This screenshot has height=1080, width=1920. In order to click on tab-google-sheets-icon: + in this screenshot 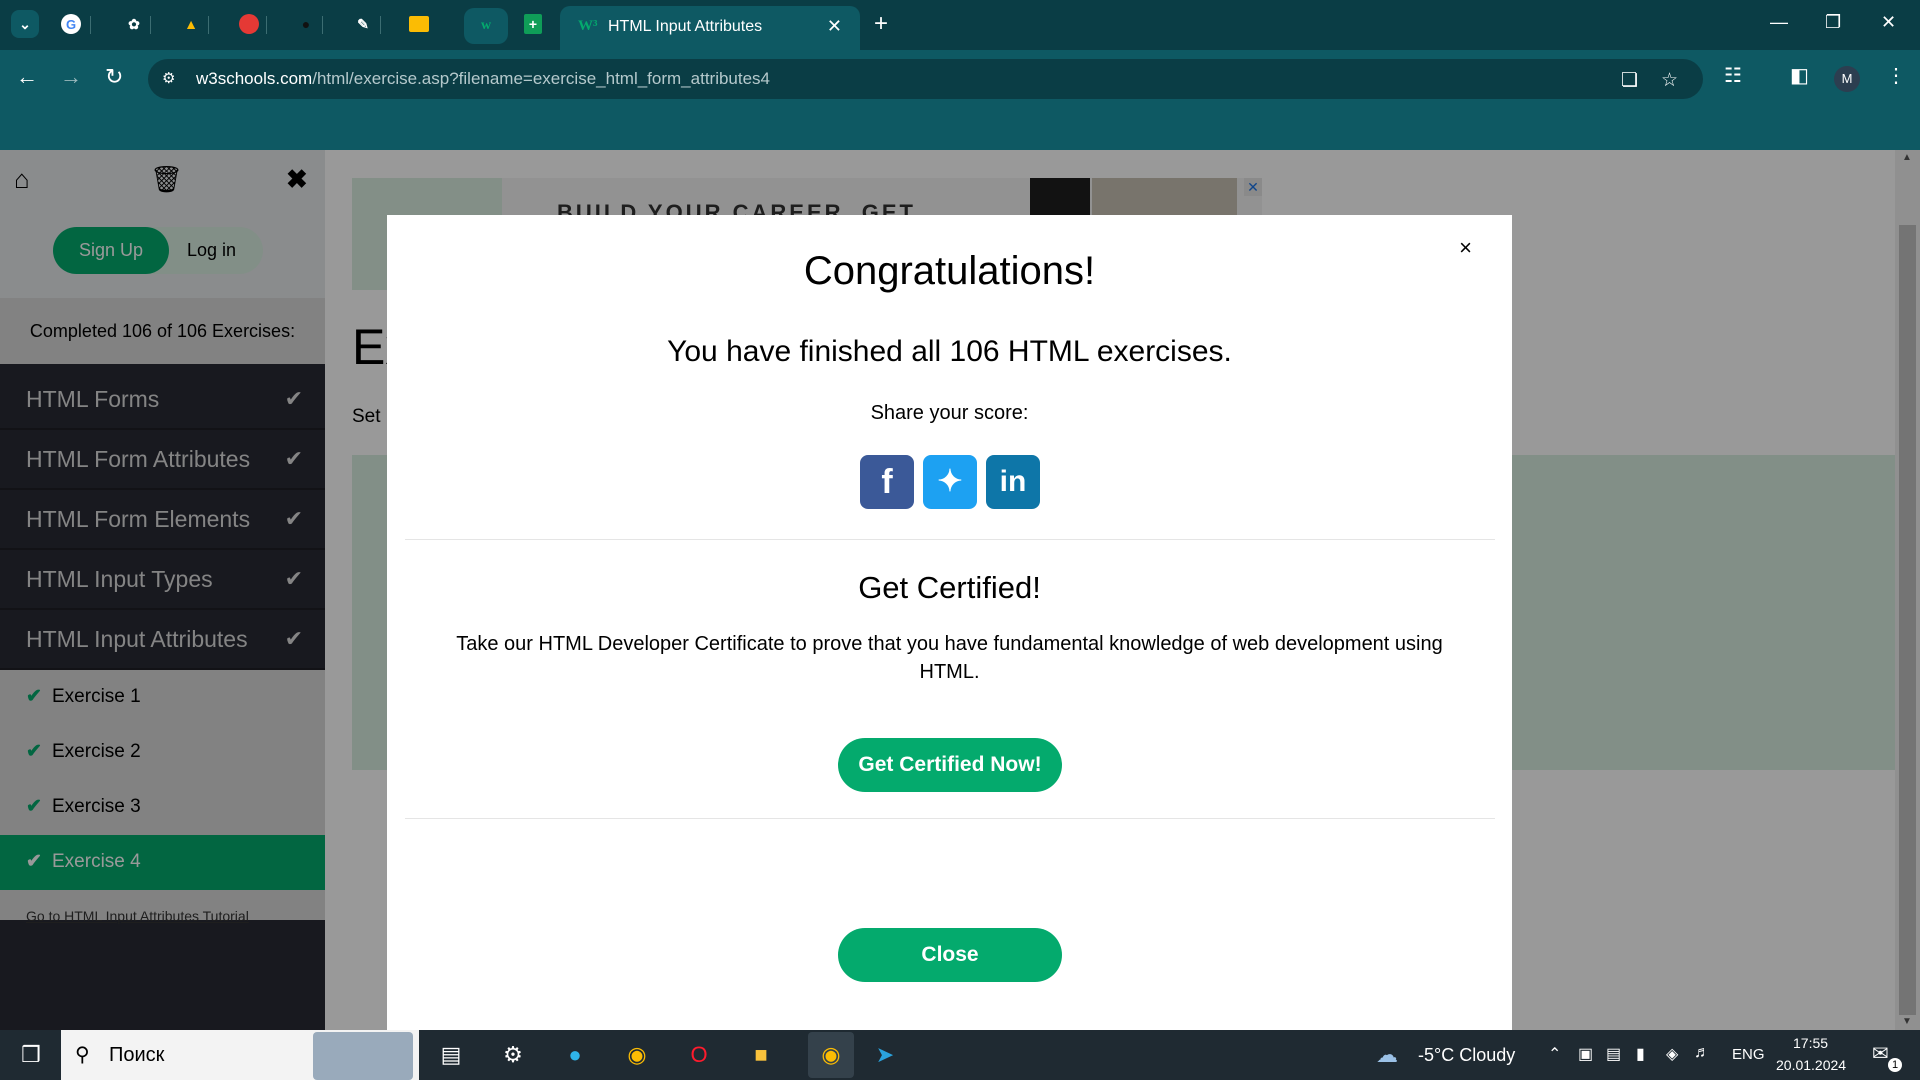, I will do `click(533, 24)`.